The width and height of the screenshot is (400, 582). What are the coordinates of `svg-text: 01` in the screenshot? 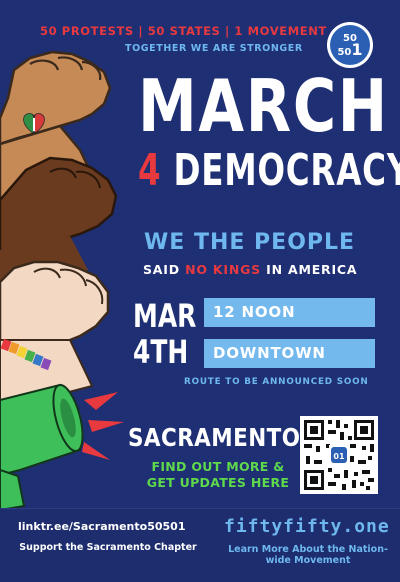 It's located at (339, 456).